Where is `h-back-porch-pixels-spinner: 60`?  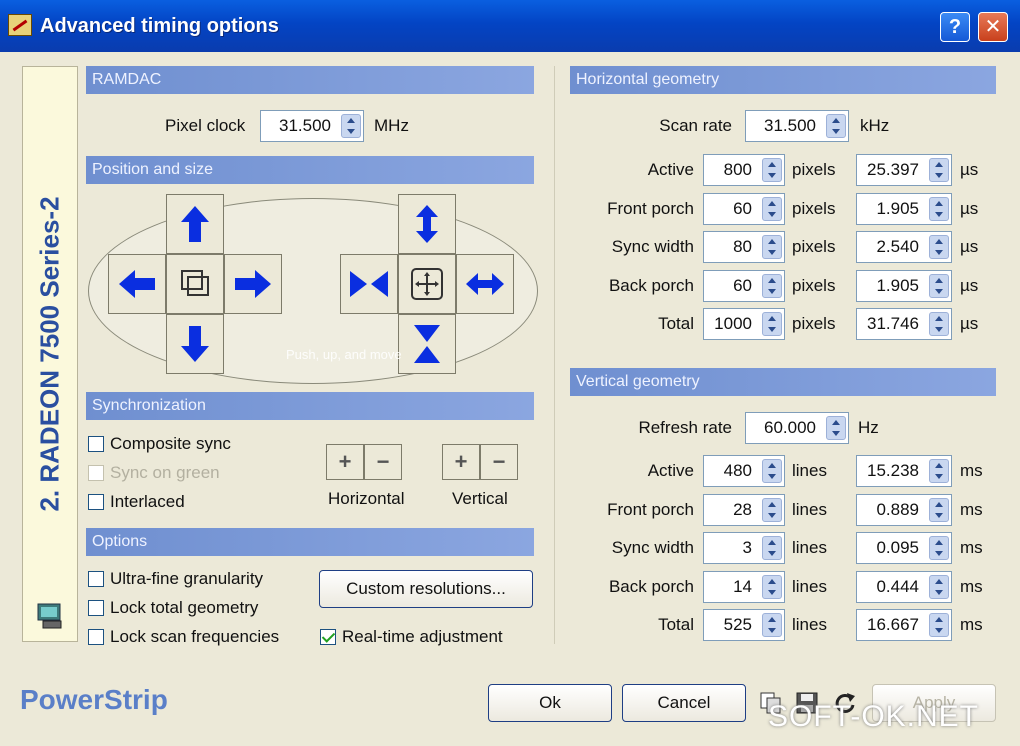 h-back-porch-pixels-spinner: 60 is located at coordinates (744, 285).